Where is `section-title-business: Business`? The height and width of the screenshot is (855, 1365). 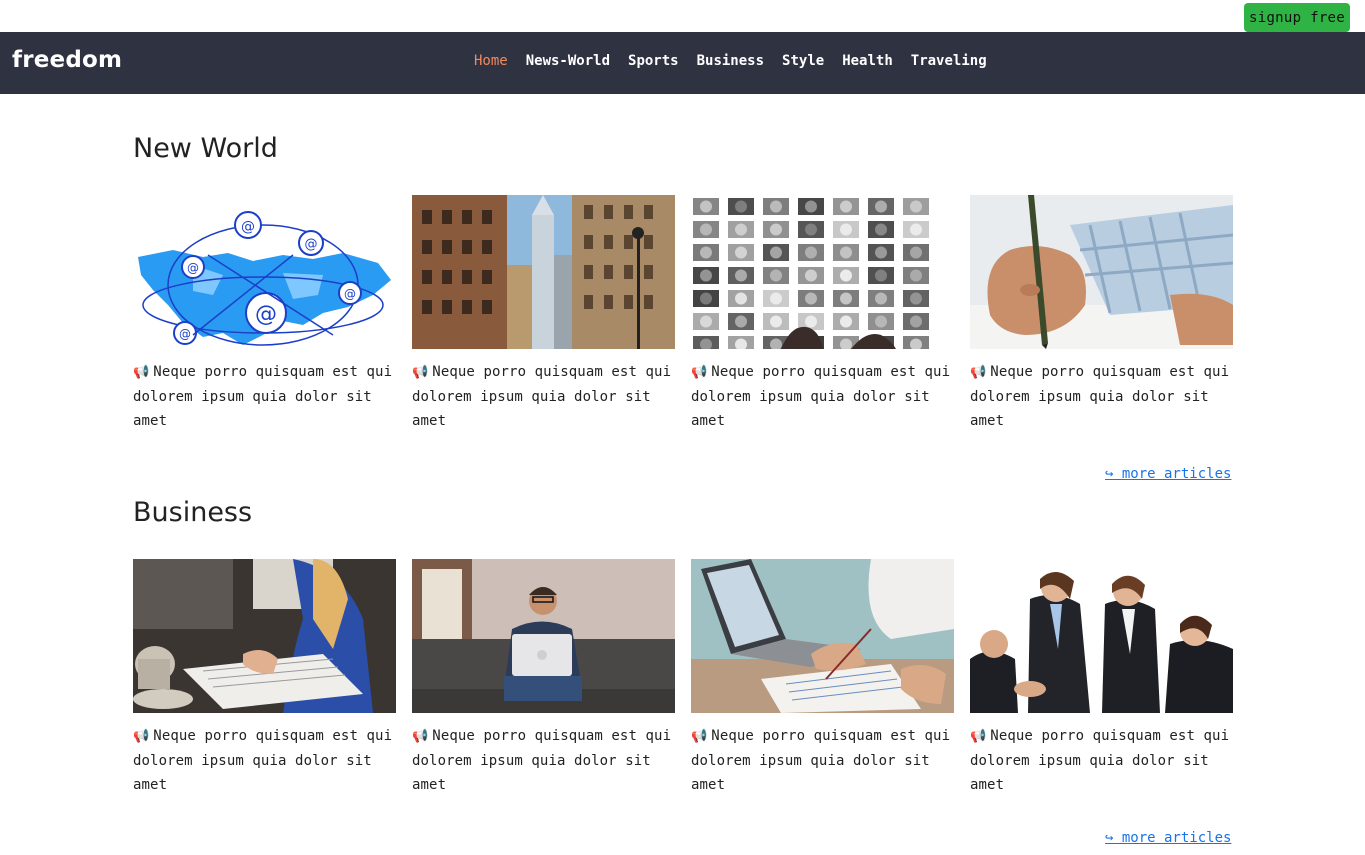 section-title-business: Business is located at coordinates (193, 512).